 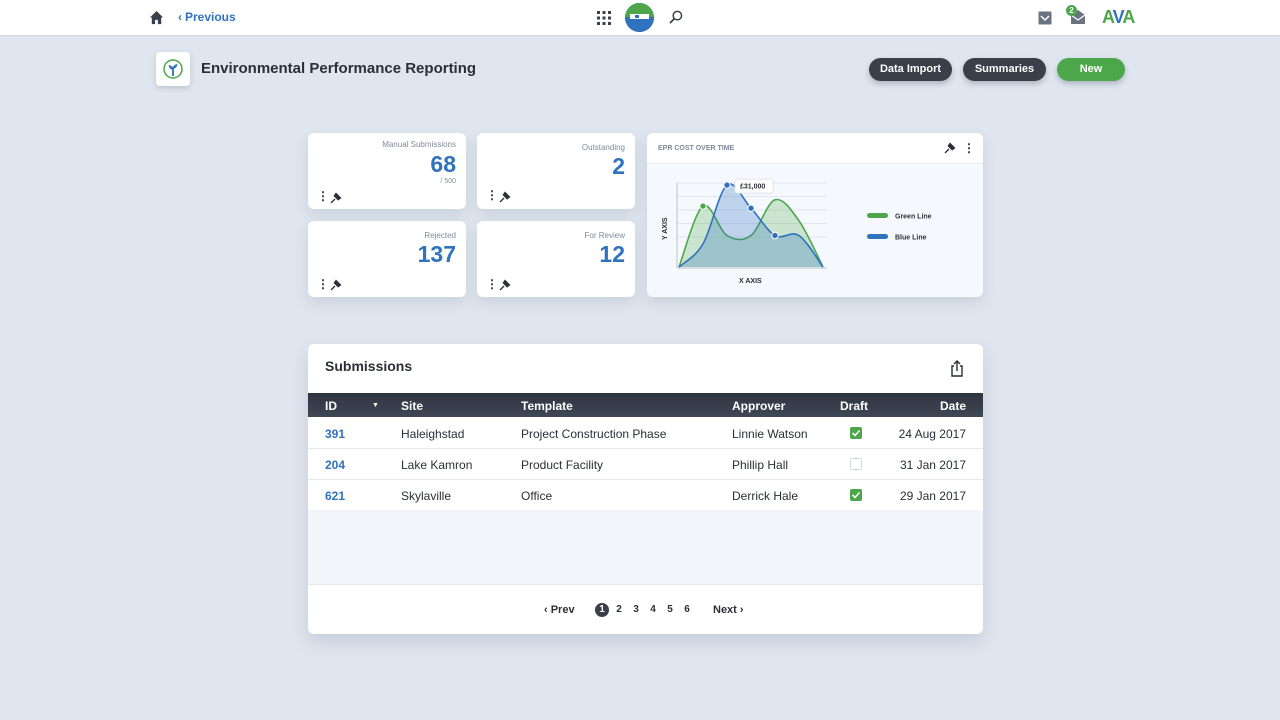 What do you see at coordinates (760, 465) in the screenshot?
I see `row-approver: Phillip Hall` at bounding box center [760, 465].